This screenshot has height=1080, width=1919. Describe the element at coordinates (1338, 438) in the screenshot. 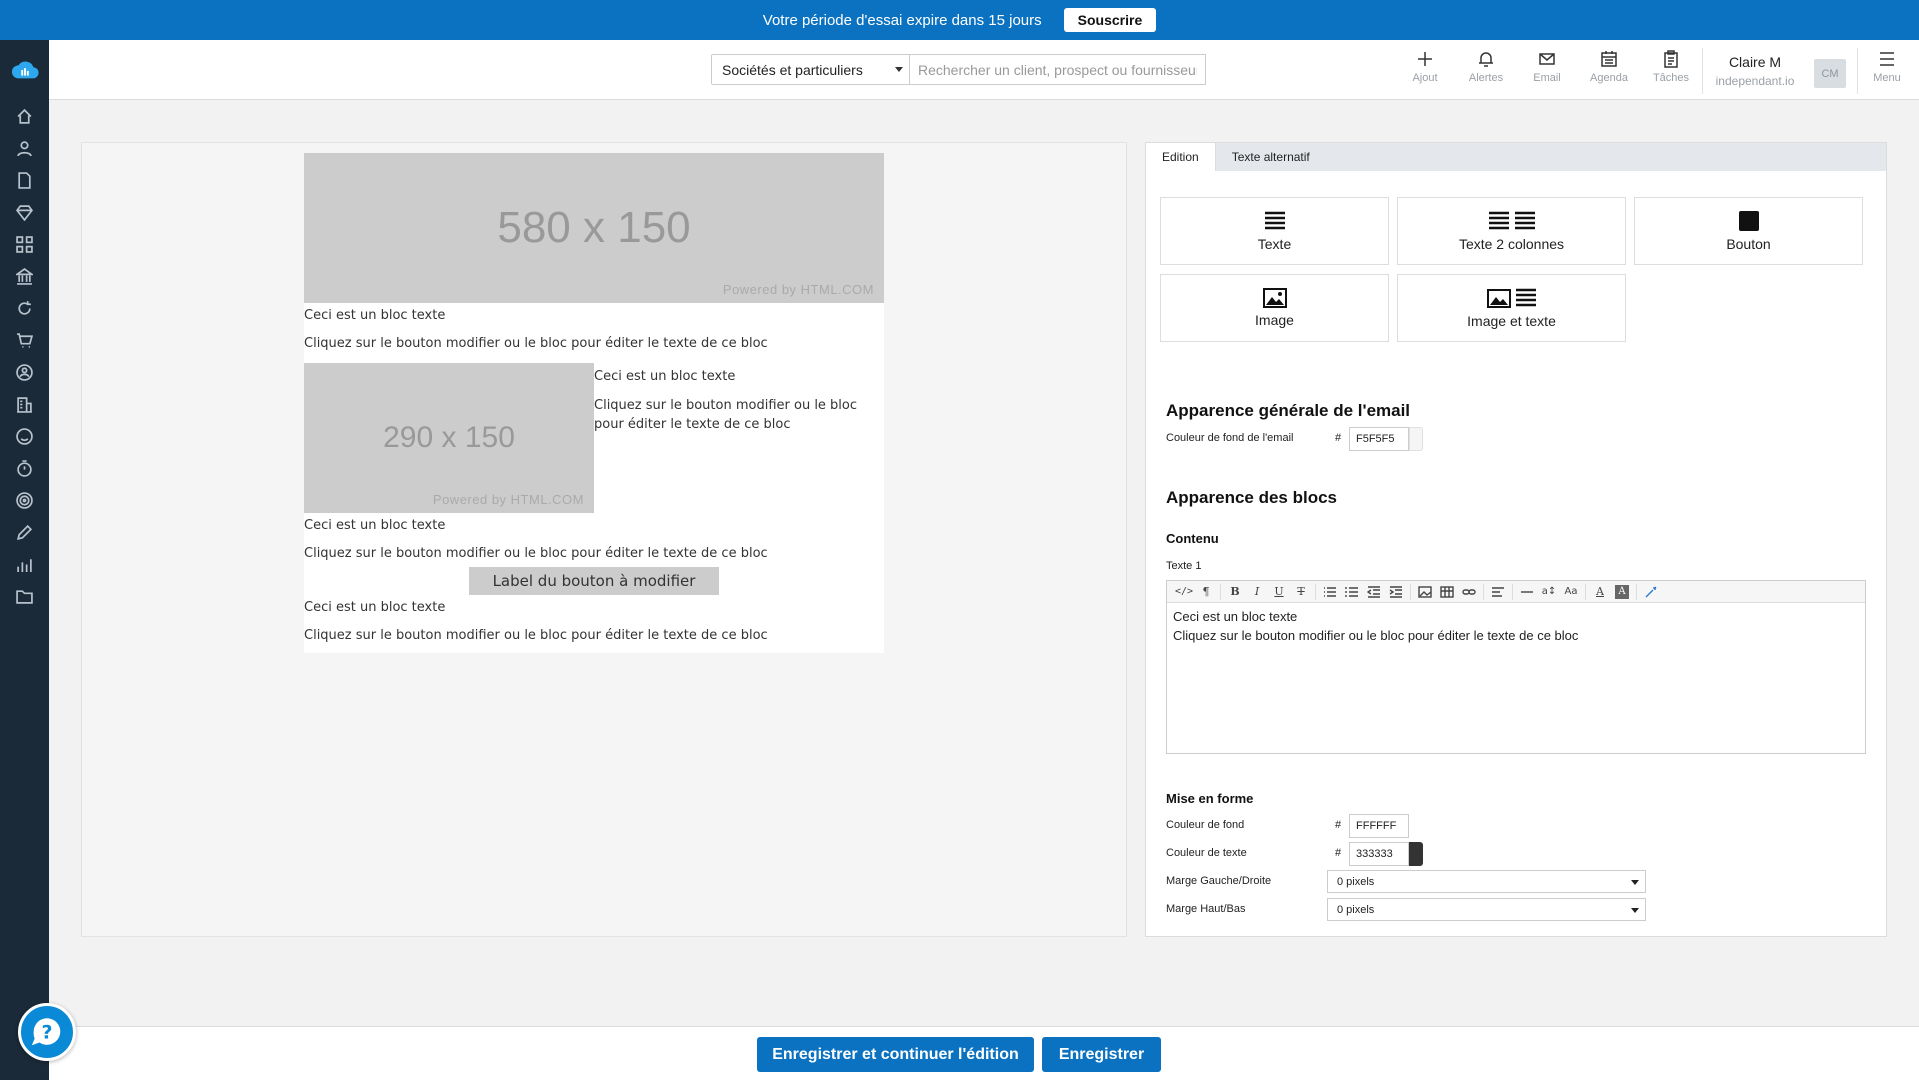

I see `hash-label: #` at that location.